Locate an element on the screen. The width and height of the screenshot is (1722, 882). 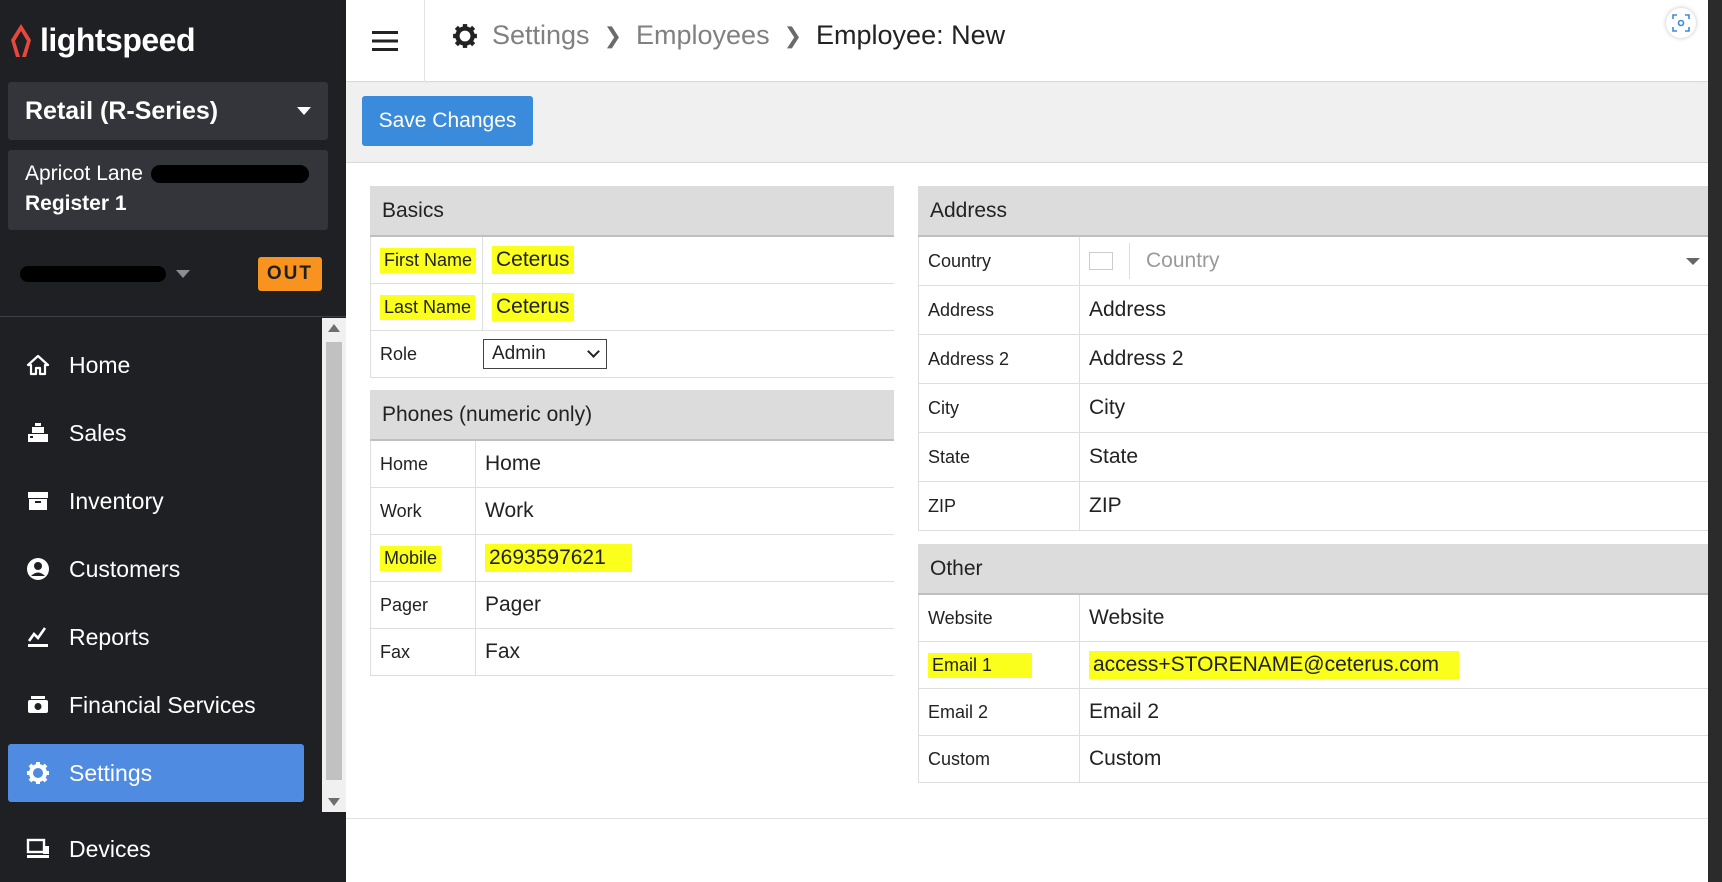
breadcrumb-employees: Employees is located at coordinates (703, 35).